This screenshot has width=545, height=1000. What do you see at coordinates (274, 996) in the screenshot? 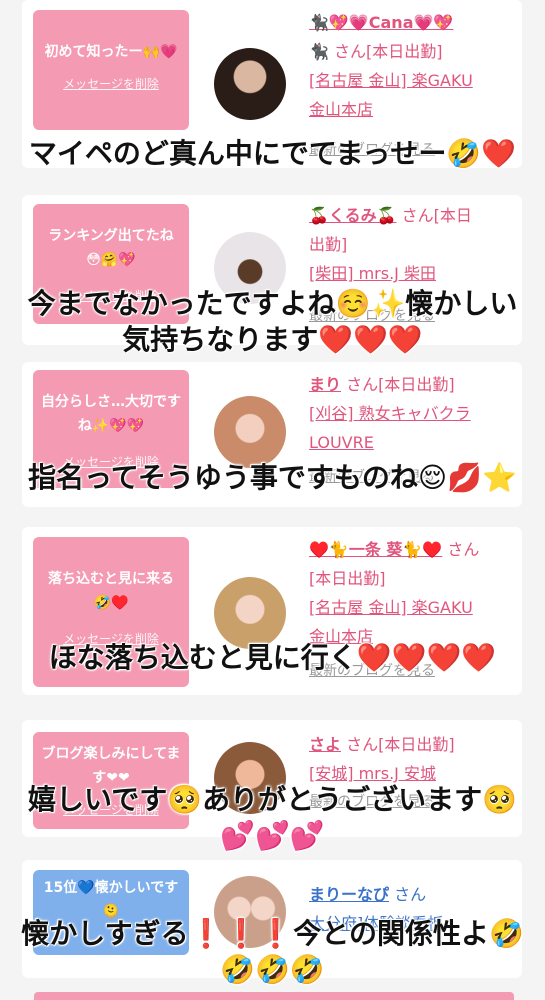
I see `next-card-edge` at bounding box center [274, 996].